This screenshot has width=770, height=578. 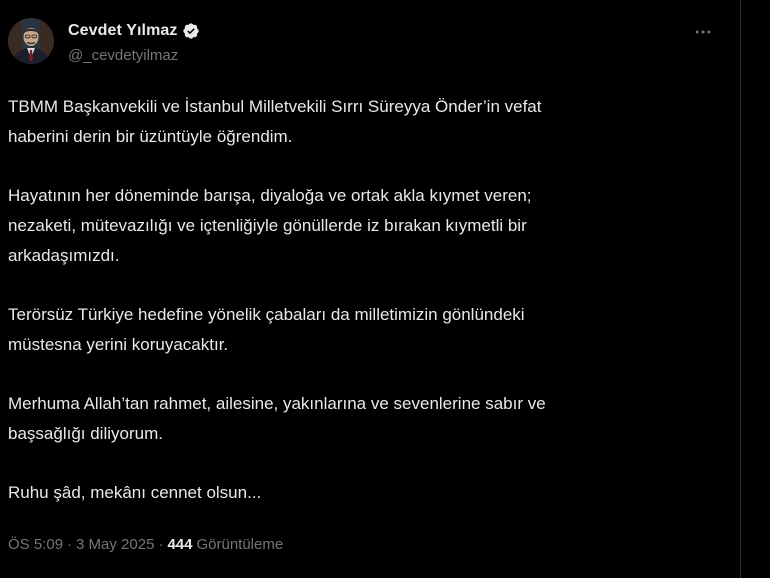 I want to click on avatar, so click(x=31, y=41).